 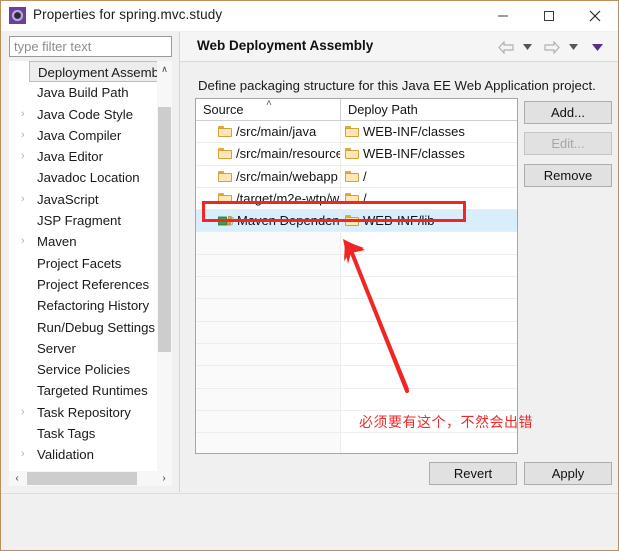 What do you see at coordinates (573, 47) in the screenshot?
I see `forward-dropdown-icon` at bounding box center [573, 47].